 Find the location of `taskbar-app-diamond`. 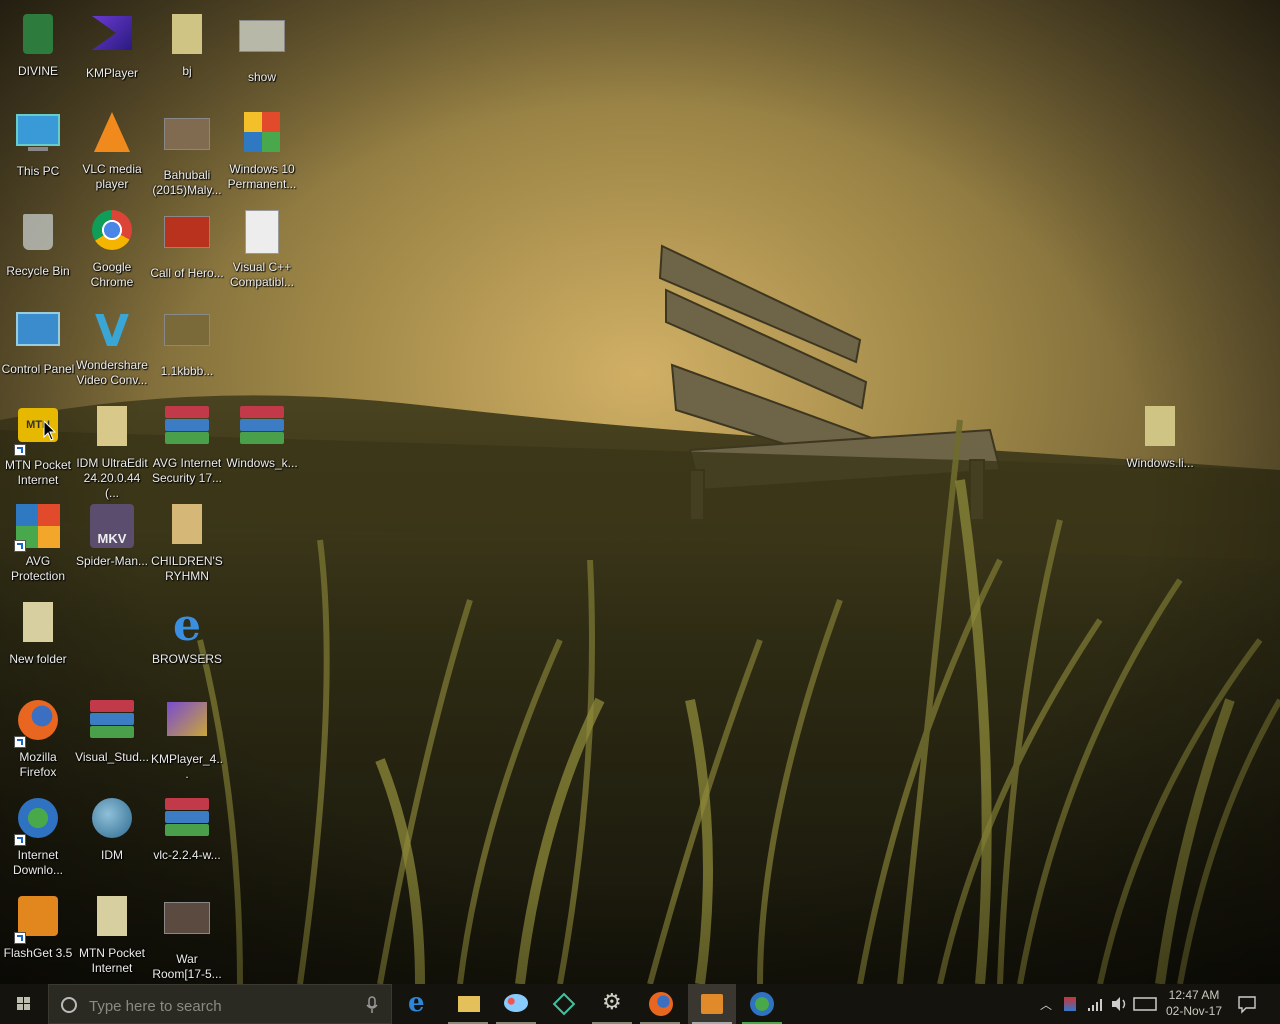

taskbar-app-diamond is located at coordinates (564, 1004).